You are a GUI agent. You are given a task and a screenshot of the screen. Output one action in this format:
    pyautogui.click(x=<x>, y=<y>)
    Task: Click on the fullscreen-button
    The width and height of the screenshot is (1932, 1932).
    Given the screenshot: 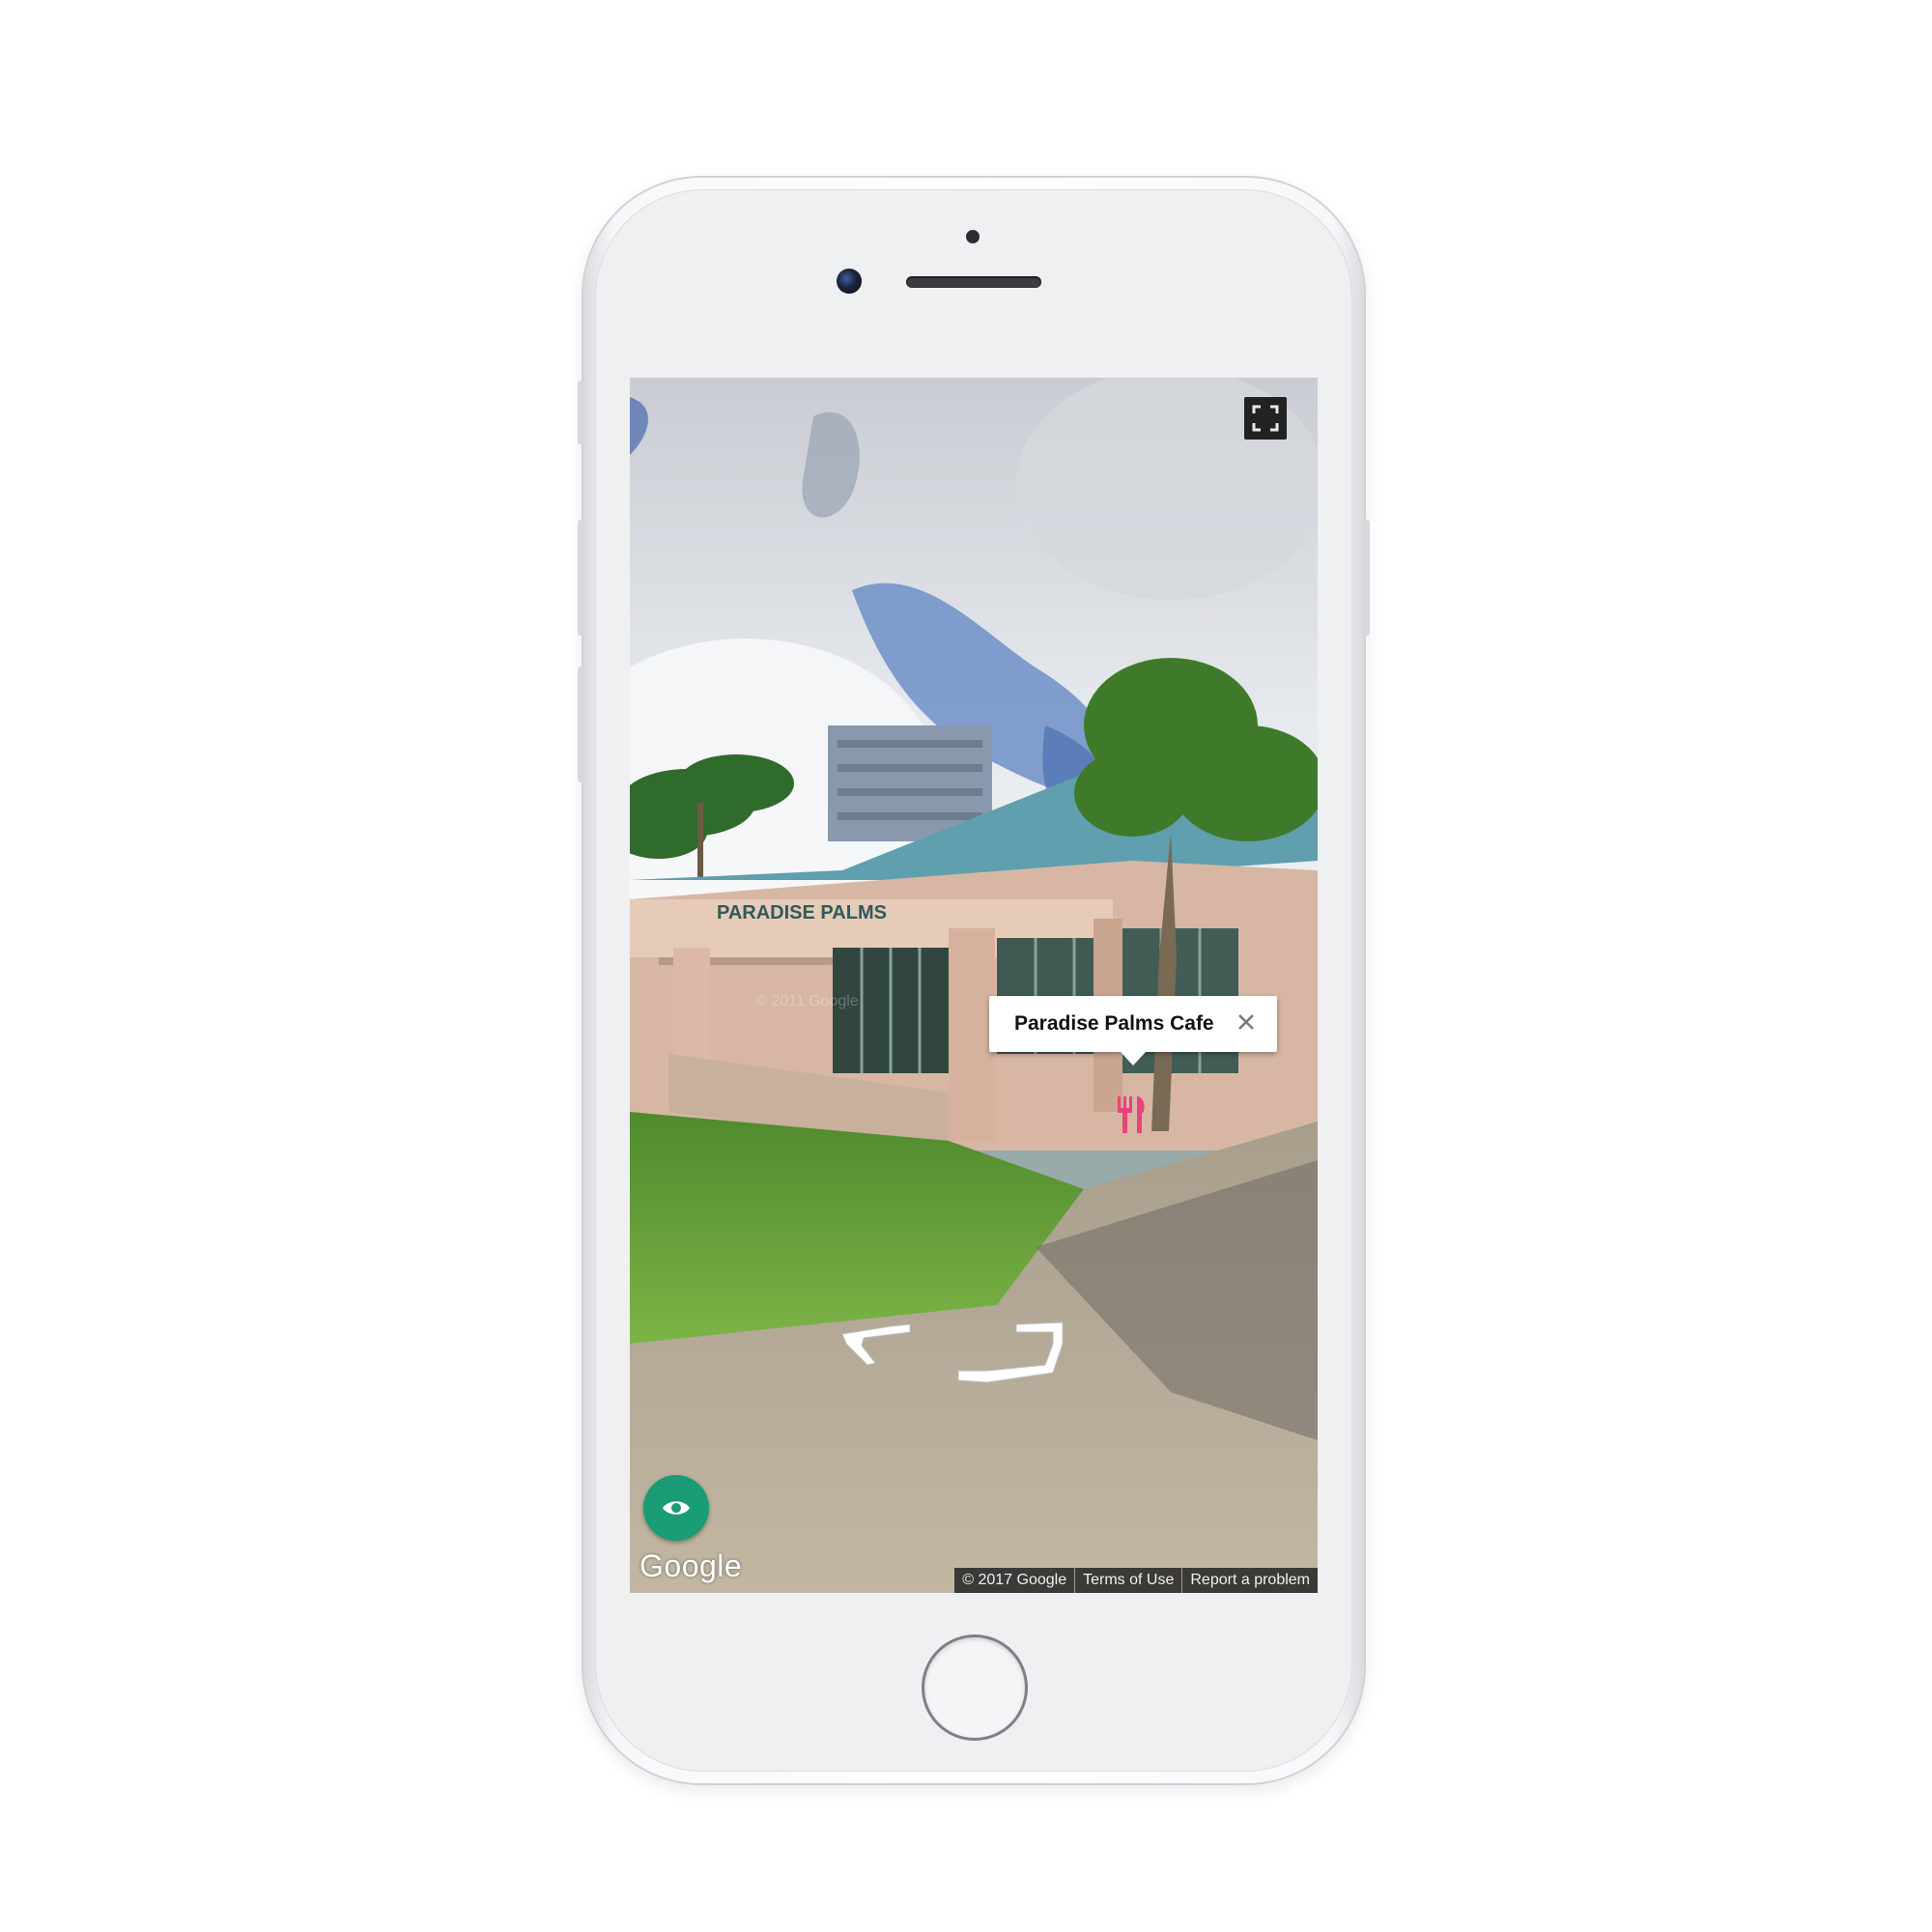 What is the action you would take?
    pyautogui.click(x=1265, y=418)
    